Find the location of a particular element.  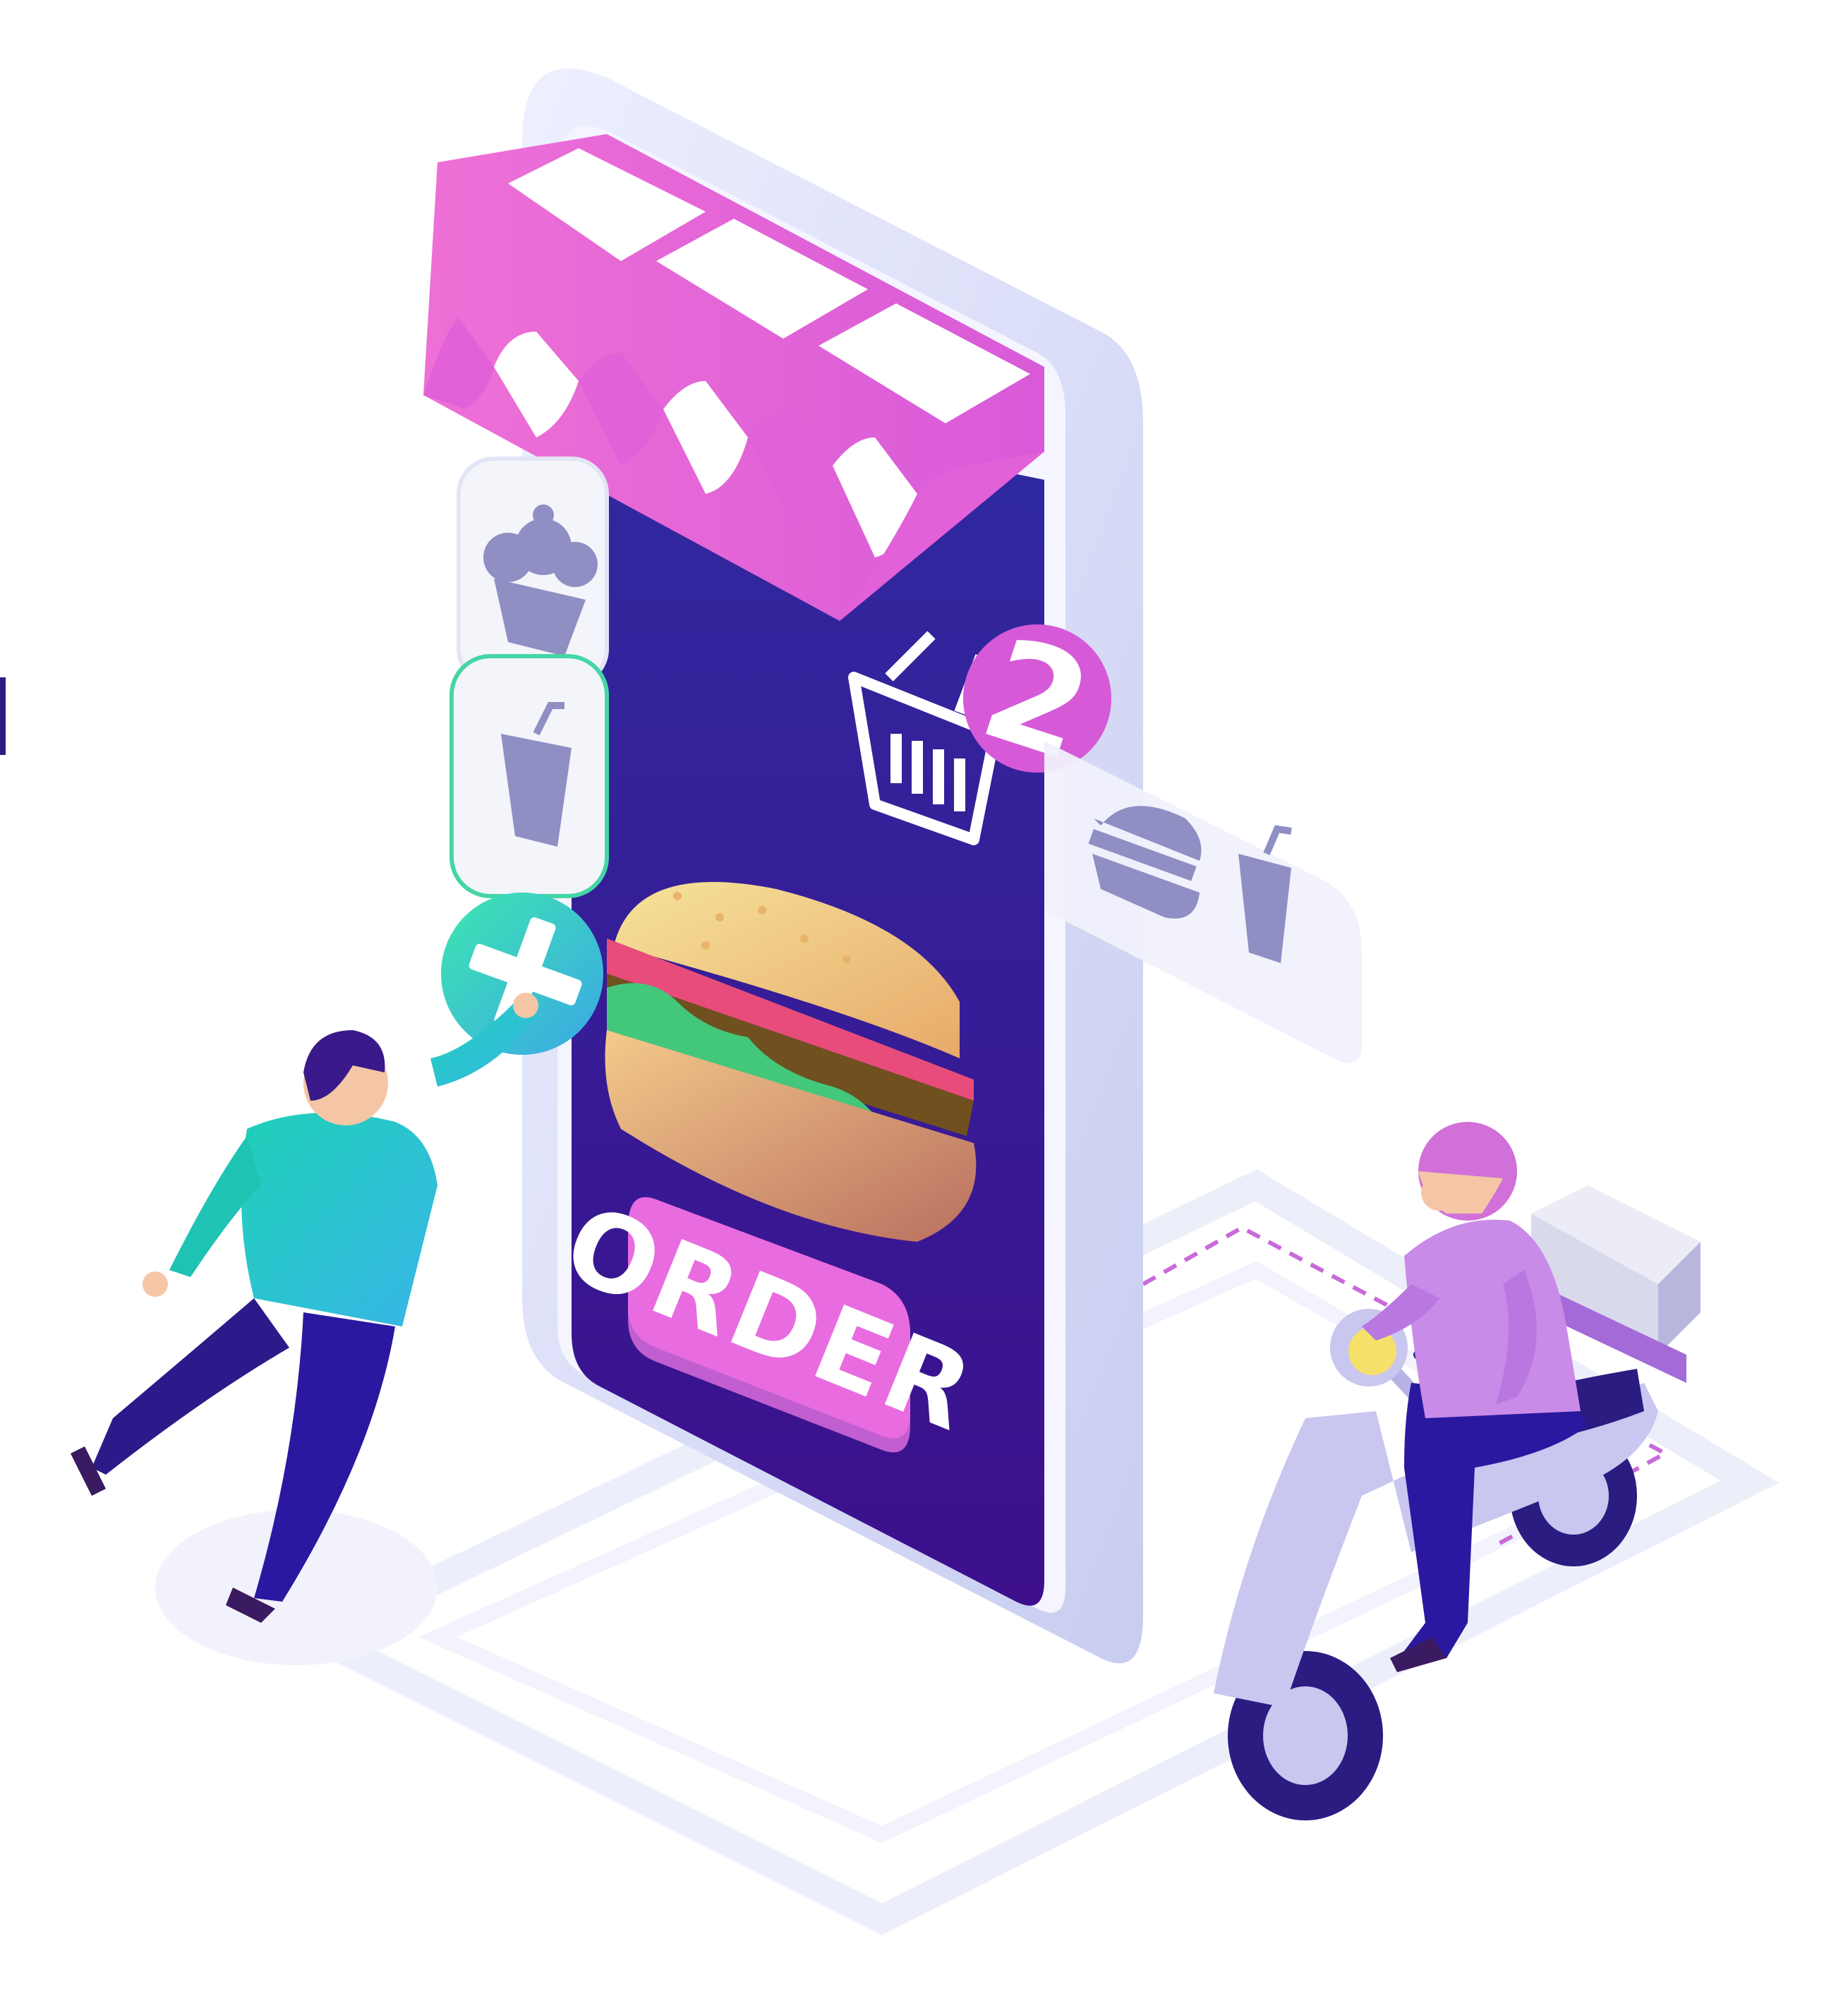

customer-character is located at coordinates (304, 1308).